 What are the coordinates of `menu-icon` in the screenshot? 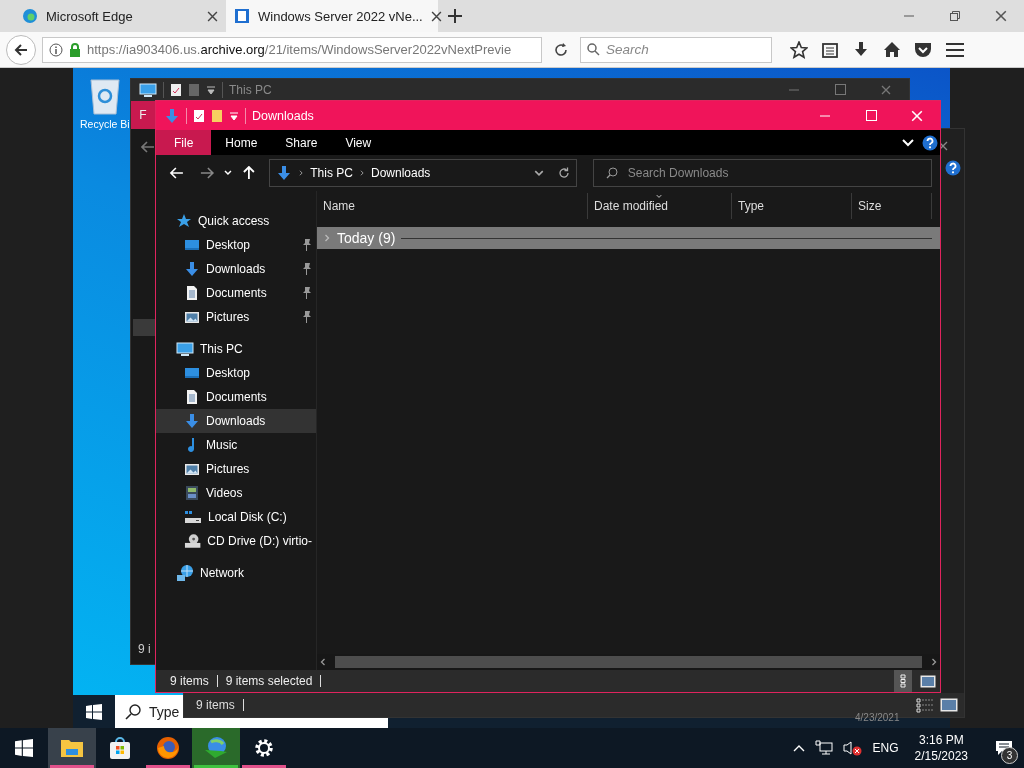 It's located at (955, 49).